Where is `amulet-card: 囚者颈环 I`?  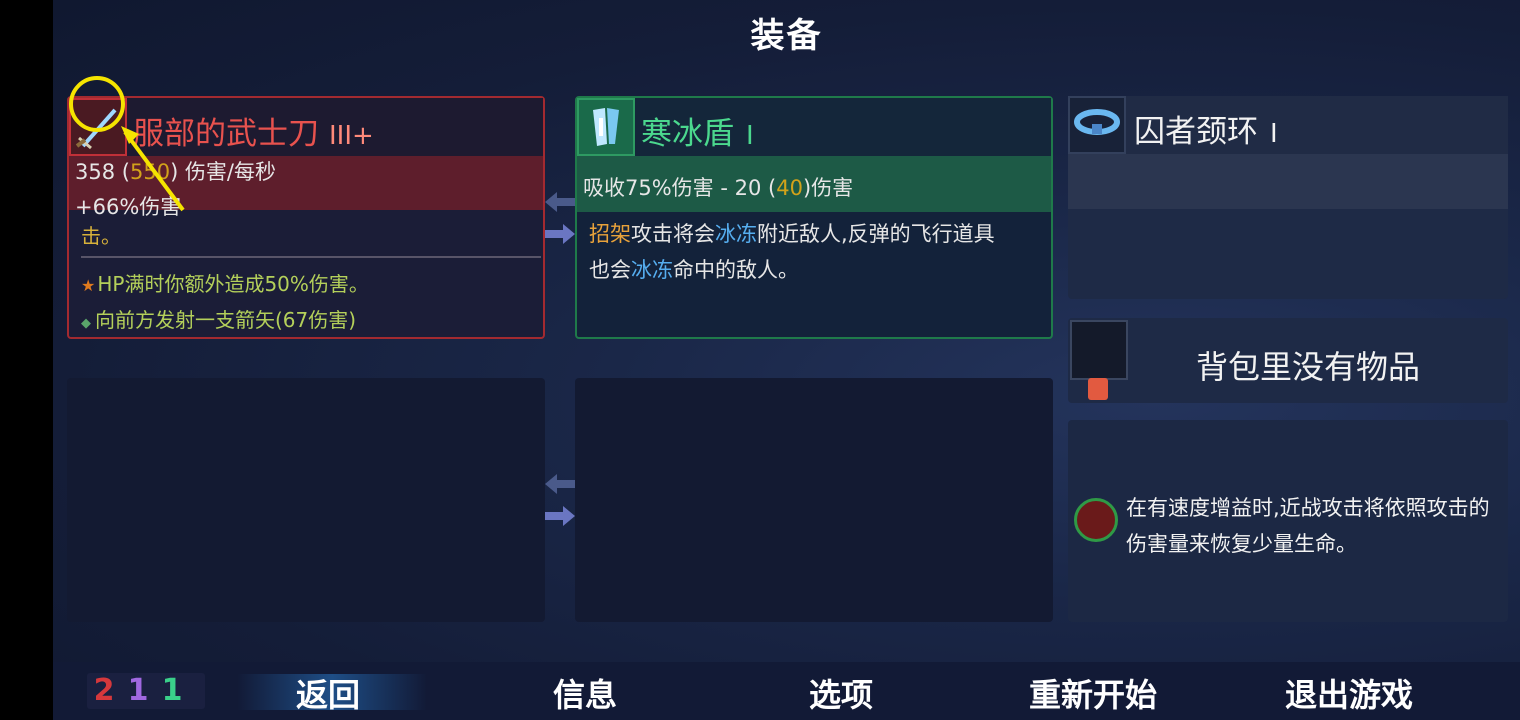
amulet-card: 囚者颈环 I is located at coordinates (1288, 197).